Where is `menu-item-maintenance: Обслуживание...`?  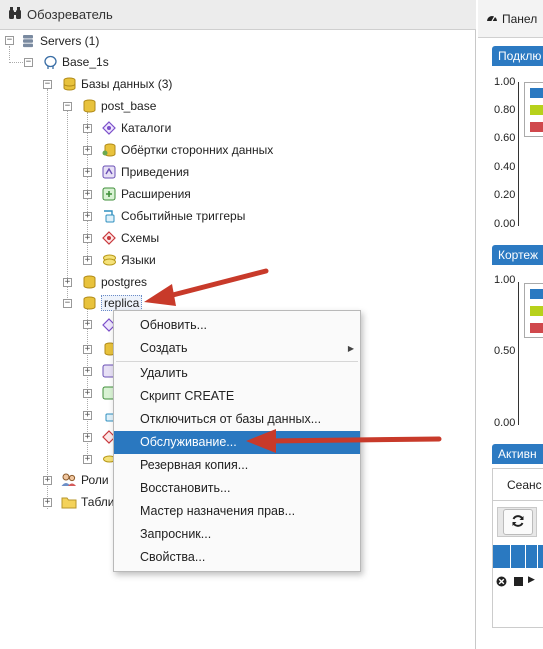
menu-item-maintenance: Обслуживание... is located at coordinates (237, 442).